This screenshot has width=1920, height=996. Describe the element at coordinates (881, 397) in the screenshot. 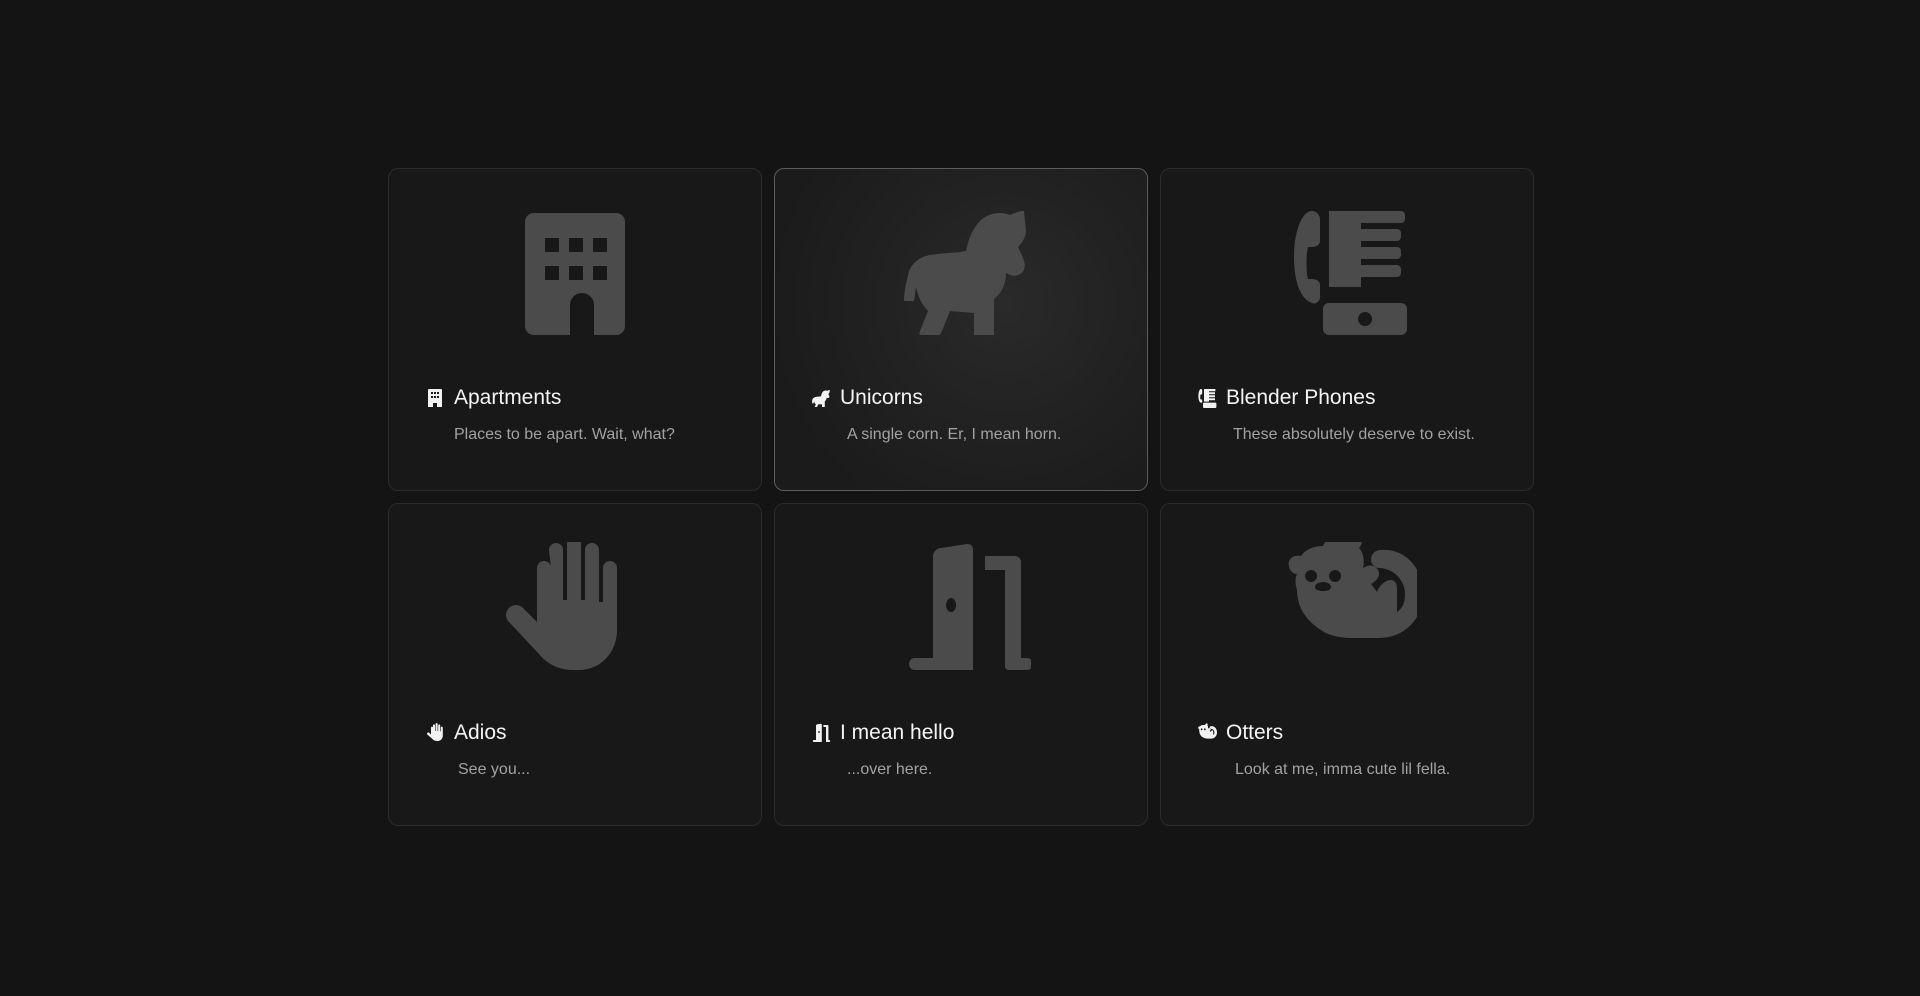

I see `card-title: Unicorns` at that location.